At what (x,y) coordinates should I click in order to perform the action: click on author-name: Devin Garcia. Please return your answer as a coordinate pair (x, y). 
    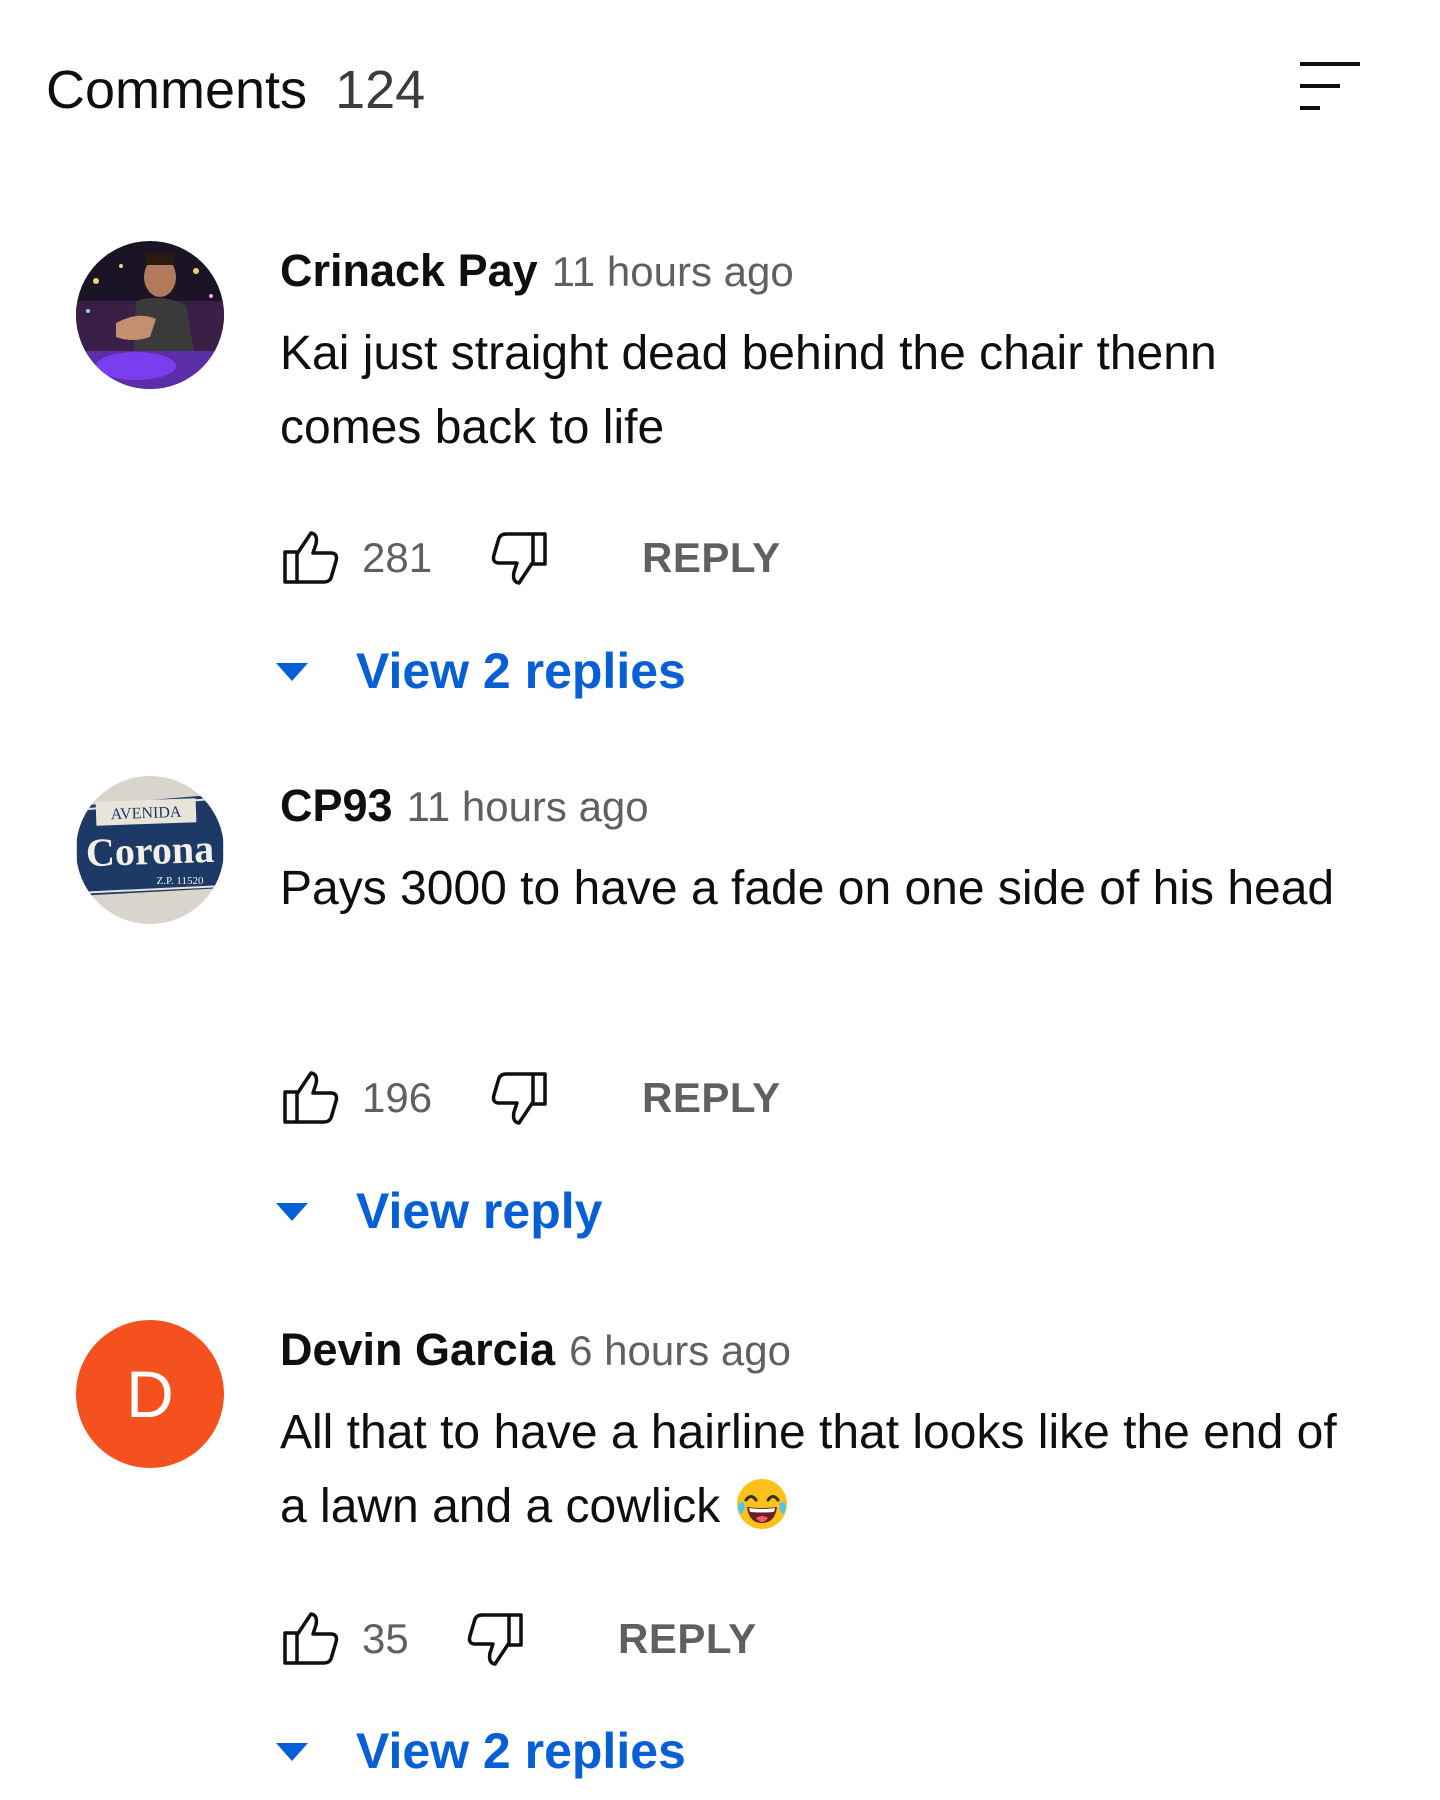
    Looking at the image, I should click on (417, 1349).